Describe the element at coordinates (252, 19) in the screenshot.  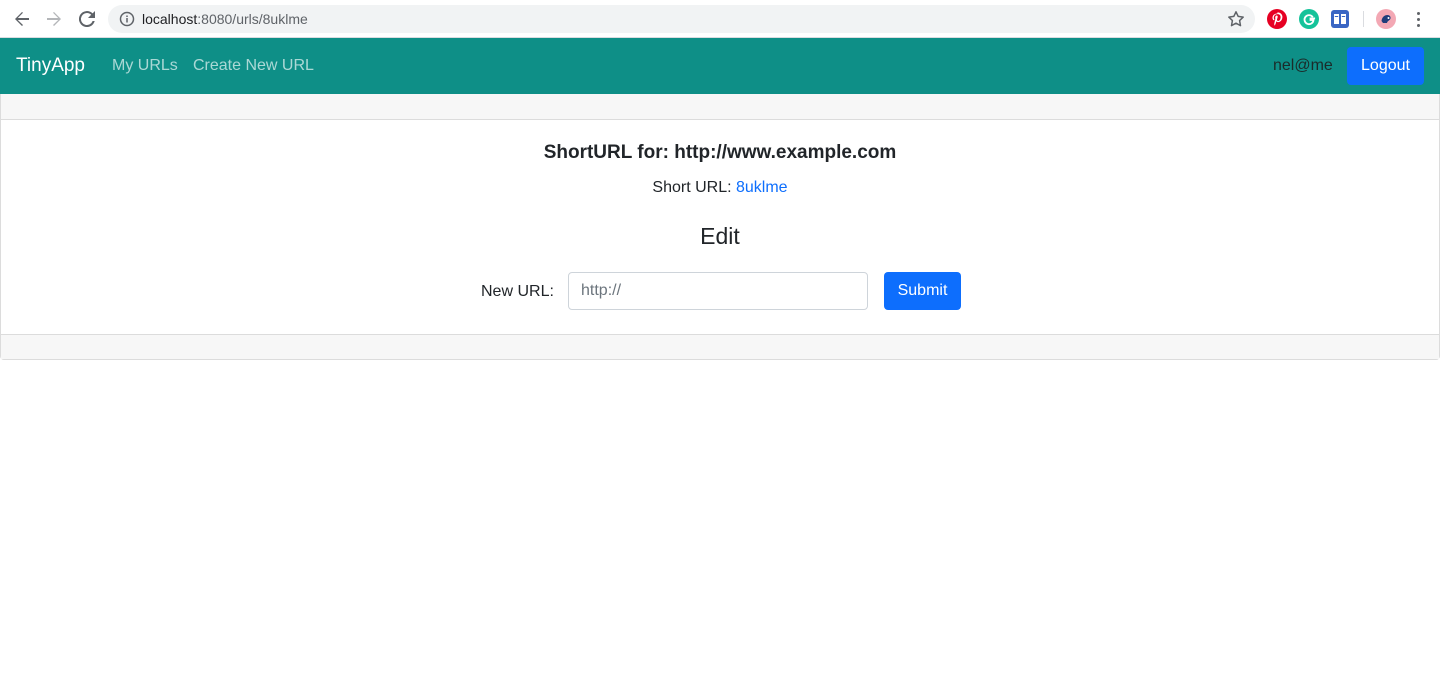
I see `url-path: :8080/urls/8uklme` at that location.